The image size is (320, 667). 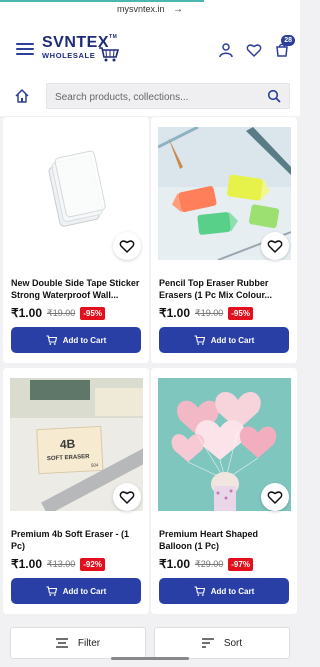 I want to click on search-row, so click(x=150, y=96).